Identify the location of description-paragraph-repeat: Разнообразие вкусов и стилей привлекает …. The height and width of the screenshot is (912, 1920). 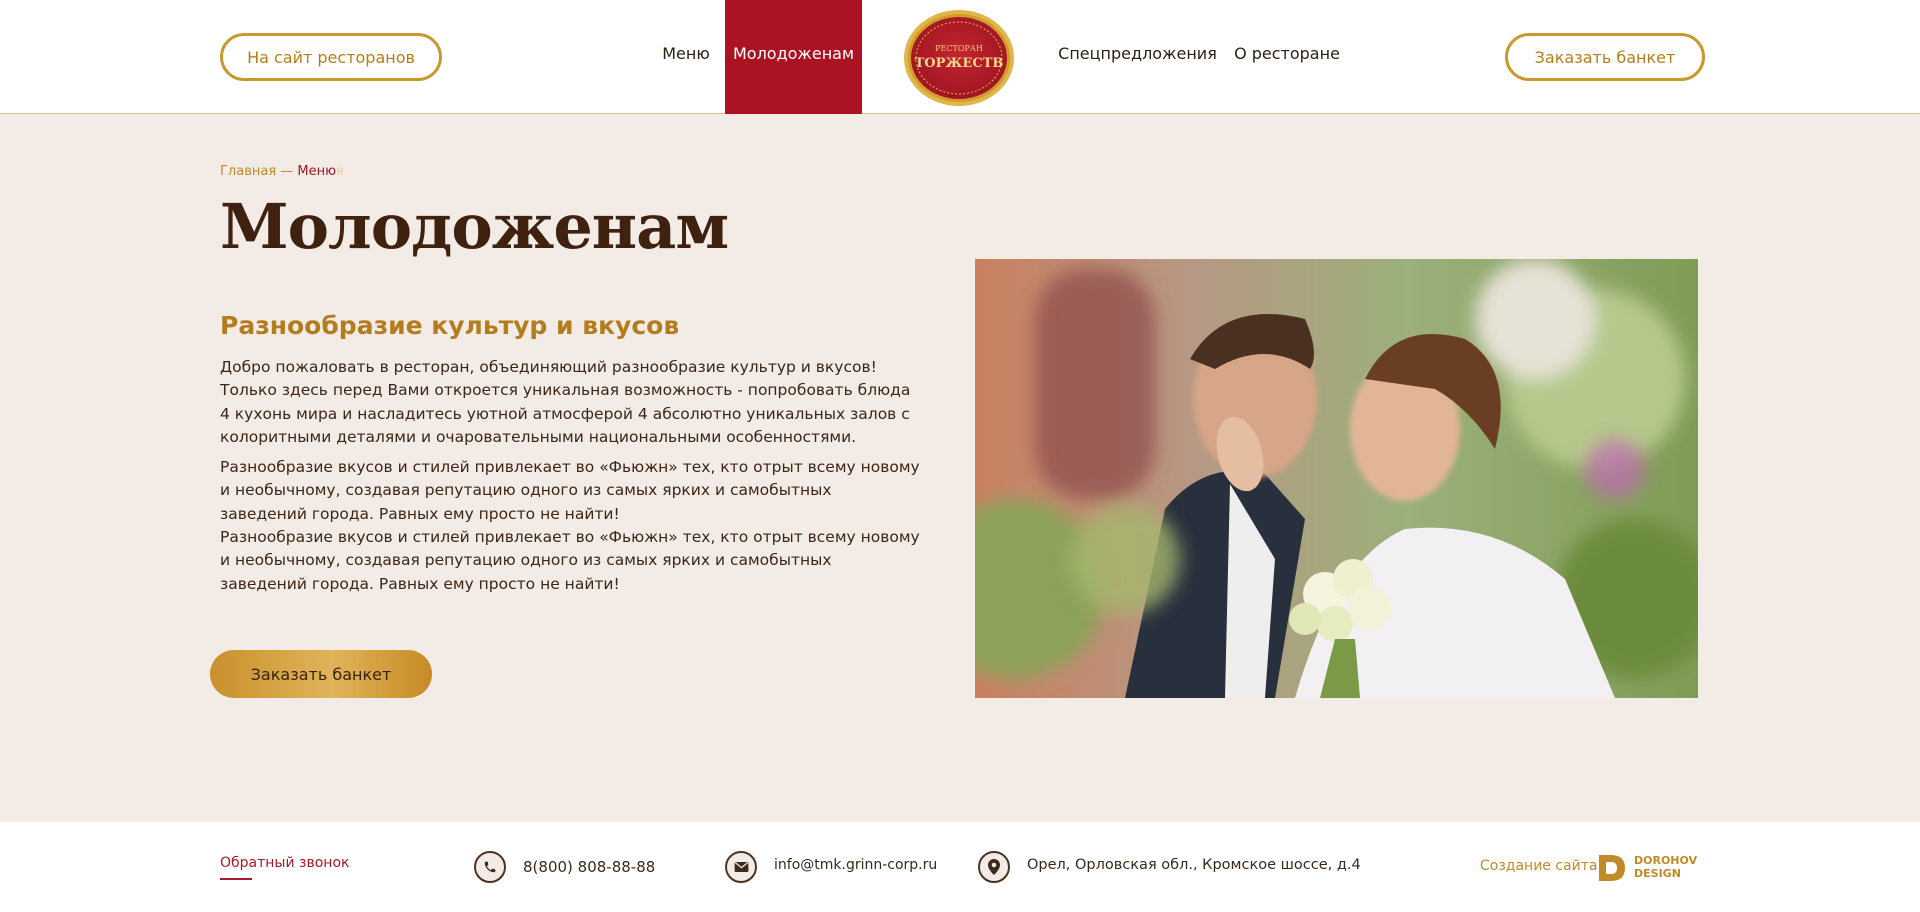
(570, 560).